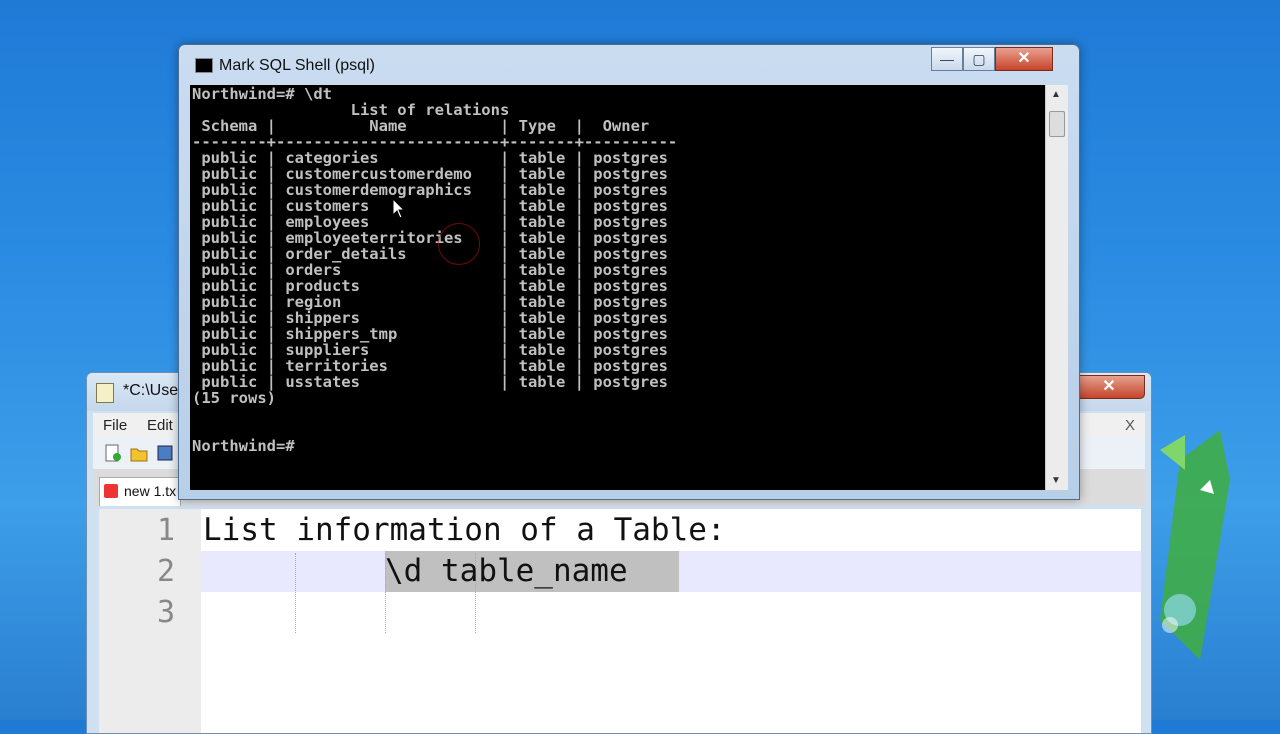 The width and height of the screenshot is (1280, 734). I want to click on tab-new-1: new 1.tx, so click(140, 491).